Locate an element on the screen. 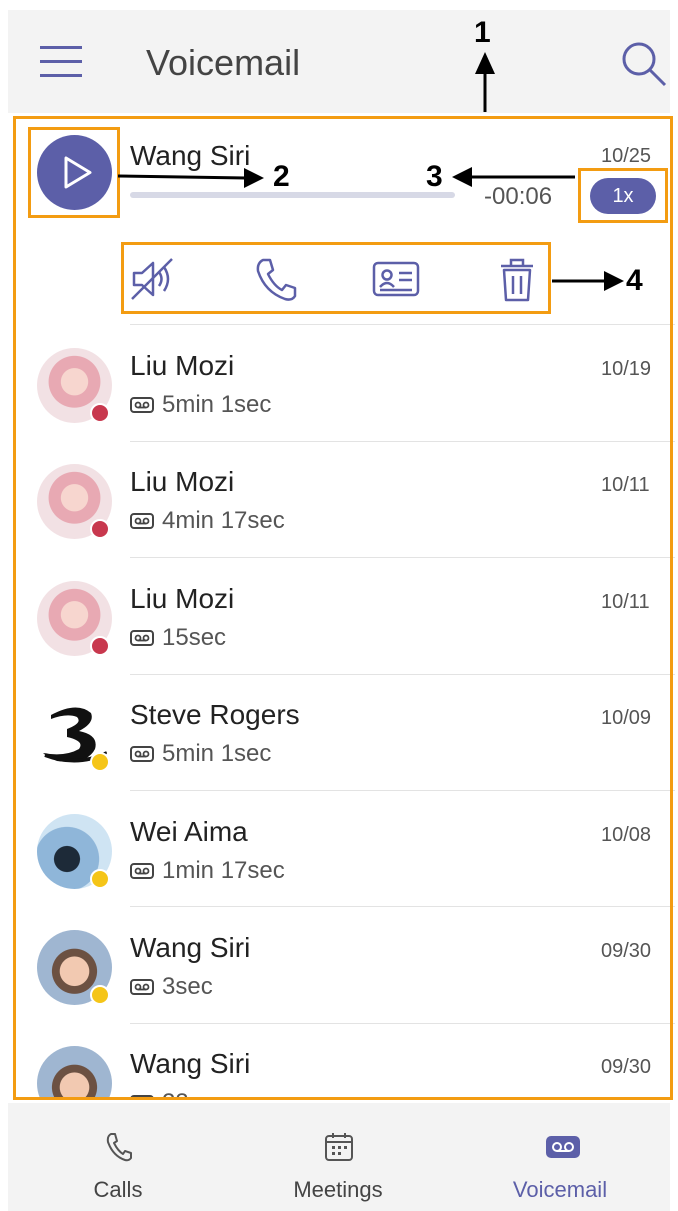 The image size is (678, 1211). voicemail-icon is located at coordinates (562, 1147).